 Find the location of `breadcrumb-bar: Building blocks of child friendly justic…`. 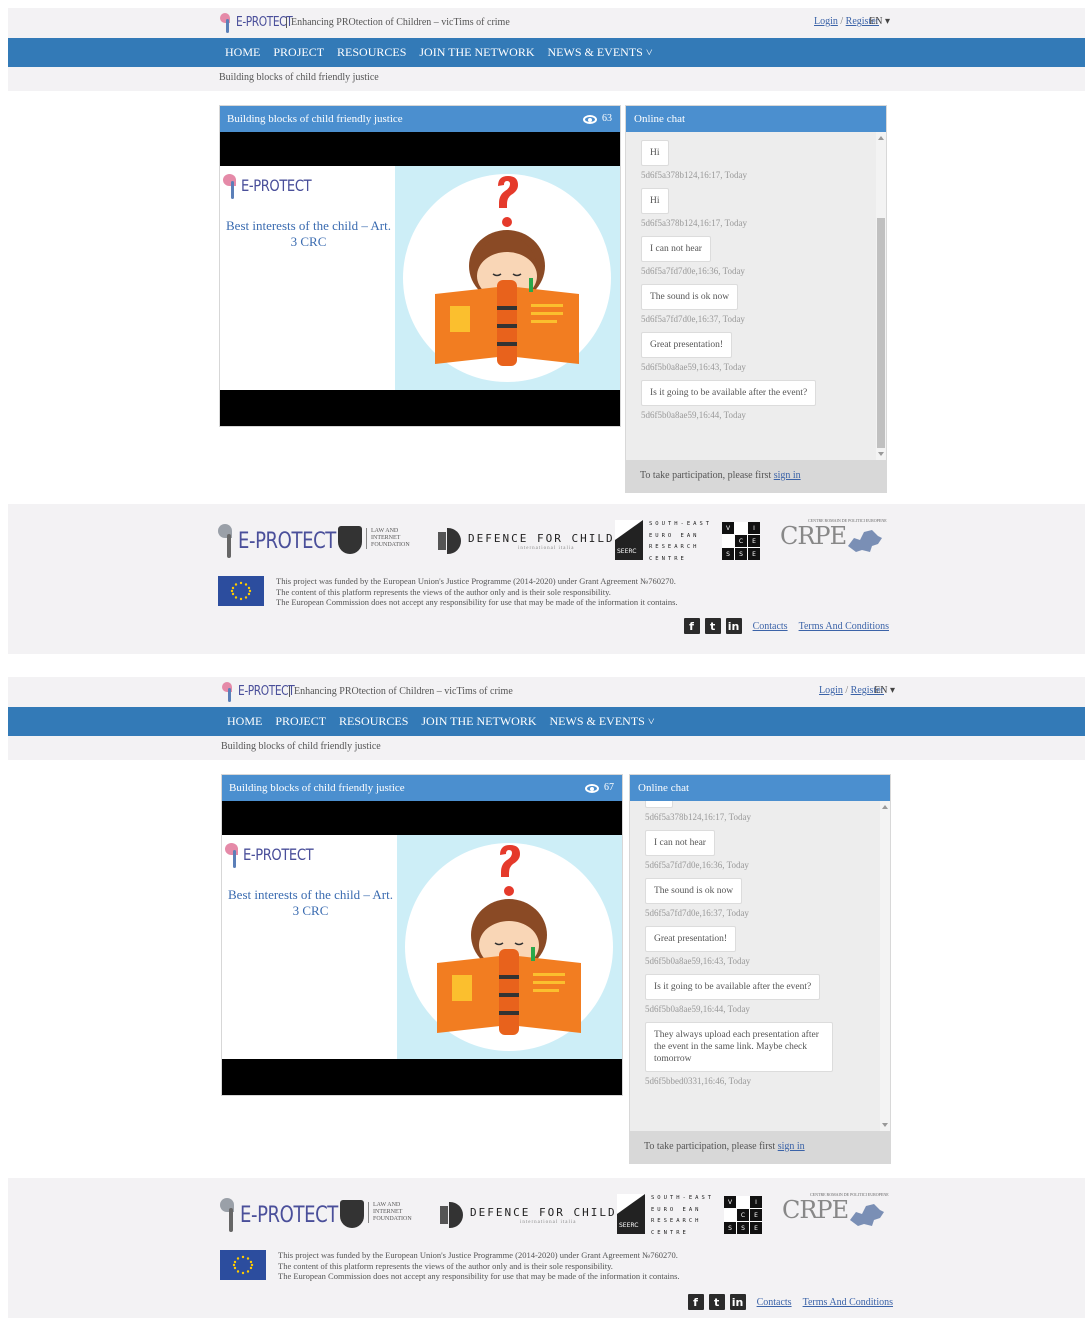

breadcrumb-bar: Building blocks of child friendly justic… is located at coordinates (546, 79).